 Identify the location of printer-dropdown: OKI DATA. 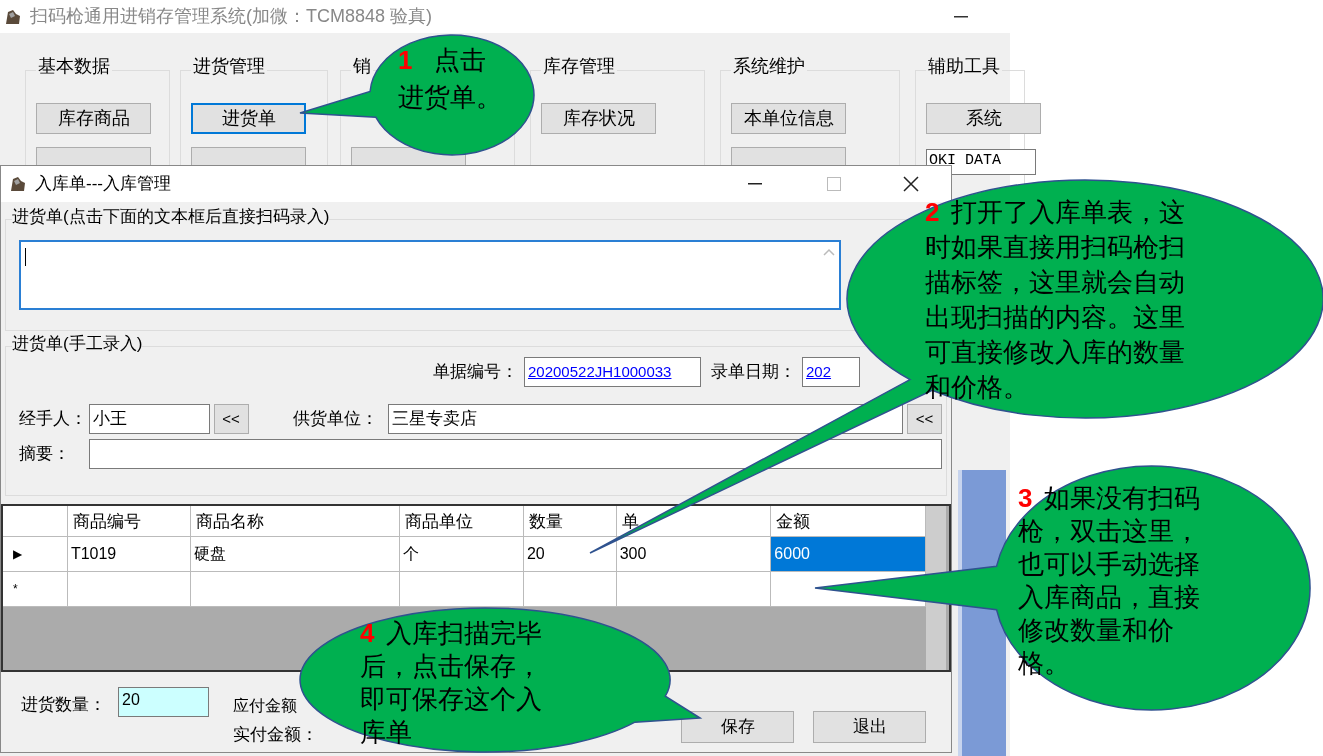
(981, 162).